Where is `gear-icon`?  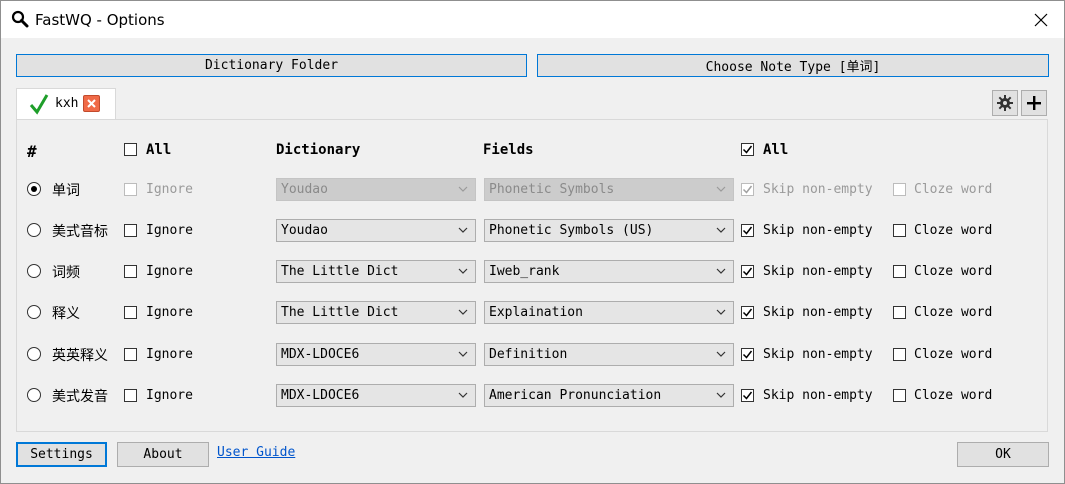
gear-icon is located at coordinates (1005, 103).